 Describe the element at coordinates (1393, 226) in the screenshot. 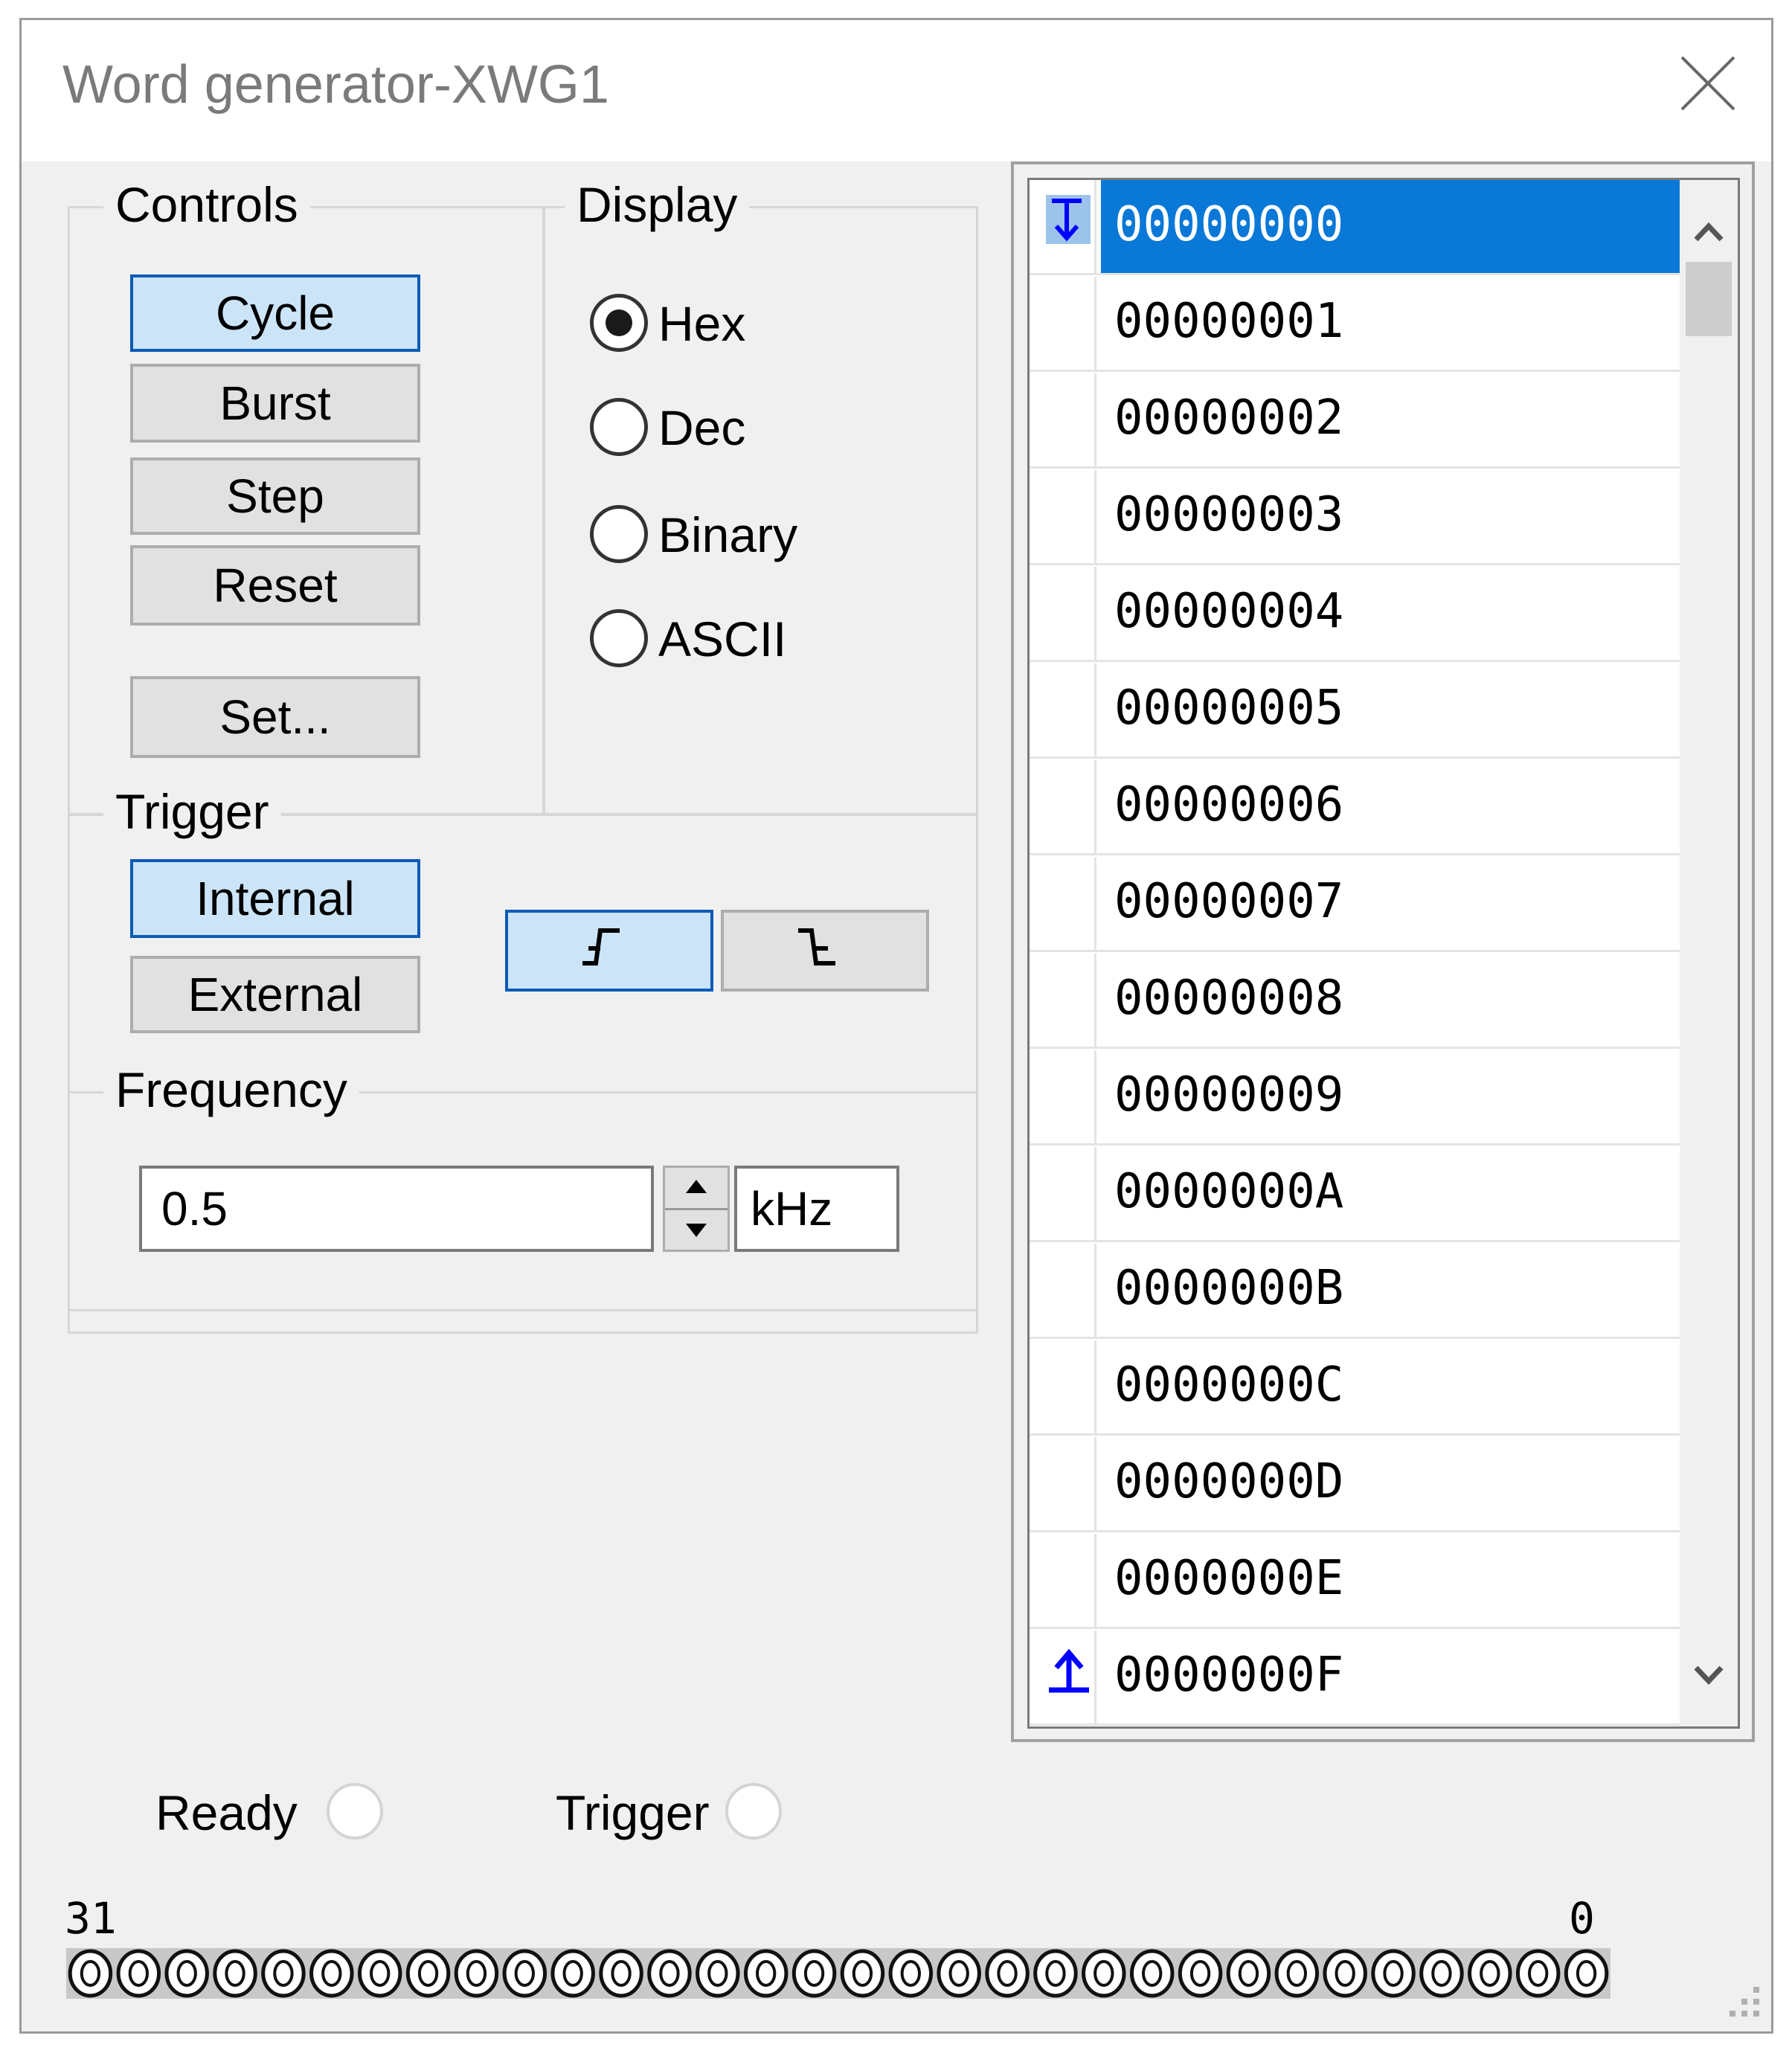

I see `word-value: 00000000` at that location.